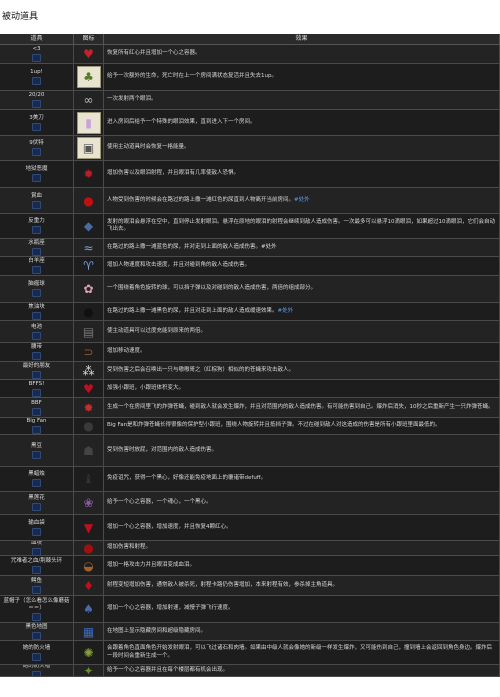 The height and width of the screenshot is (697, 500). I want to click on table-row: 电池 ▤ 使主动道具可以过度充能到原来的两倍。, so click(250, 332).